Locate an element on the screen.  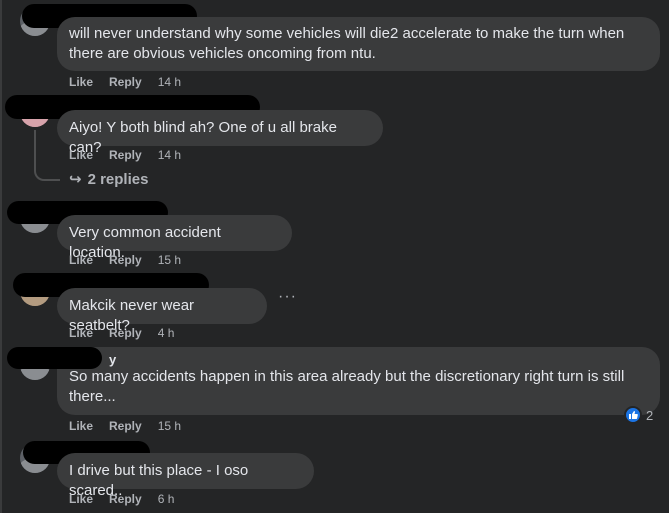
replies-count: 2 replies is located at coordinates (118, 179).